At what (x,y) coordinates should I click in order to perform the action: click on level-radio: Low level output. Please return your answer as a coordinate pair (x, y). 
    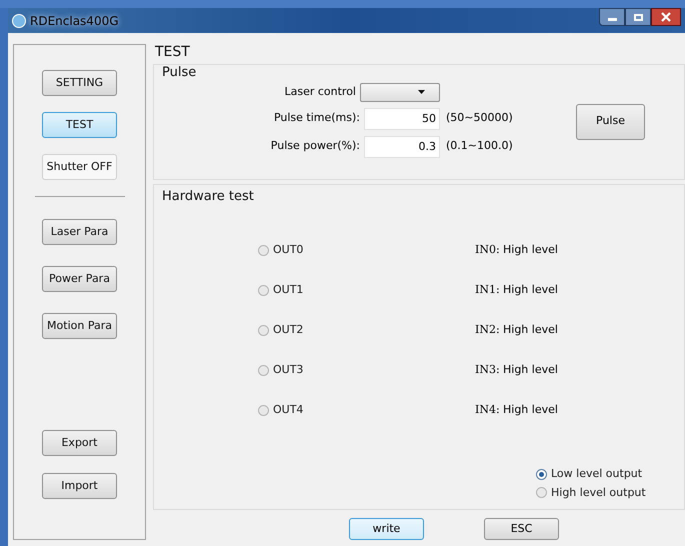
    Looking at the image, I should click on (606, 474).